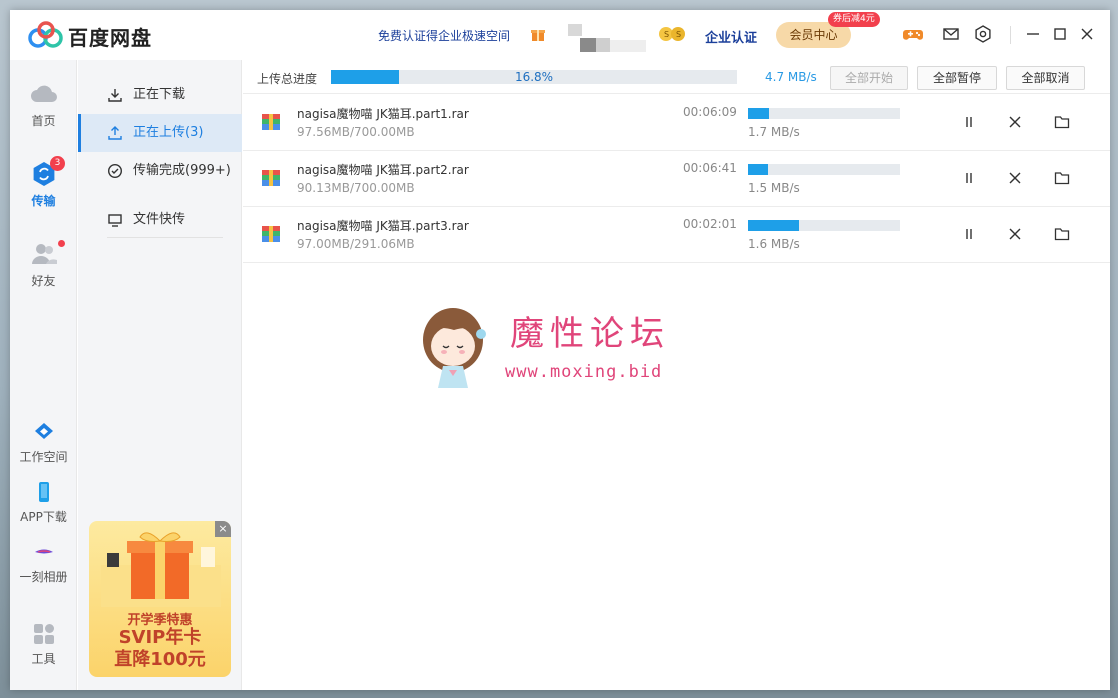  Describe the element at coordinates (287, 79) in the screenshot. I see `total-progress-label: 上传总进度` at that location.